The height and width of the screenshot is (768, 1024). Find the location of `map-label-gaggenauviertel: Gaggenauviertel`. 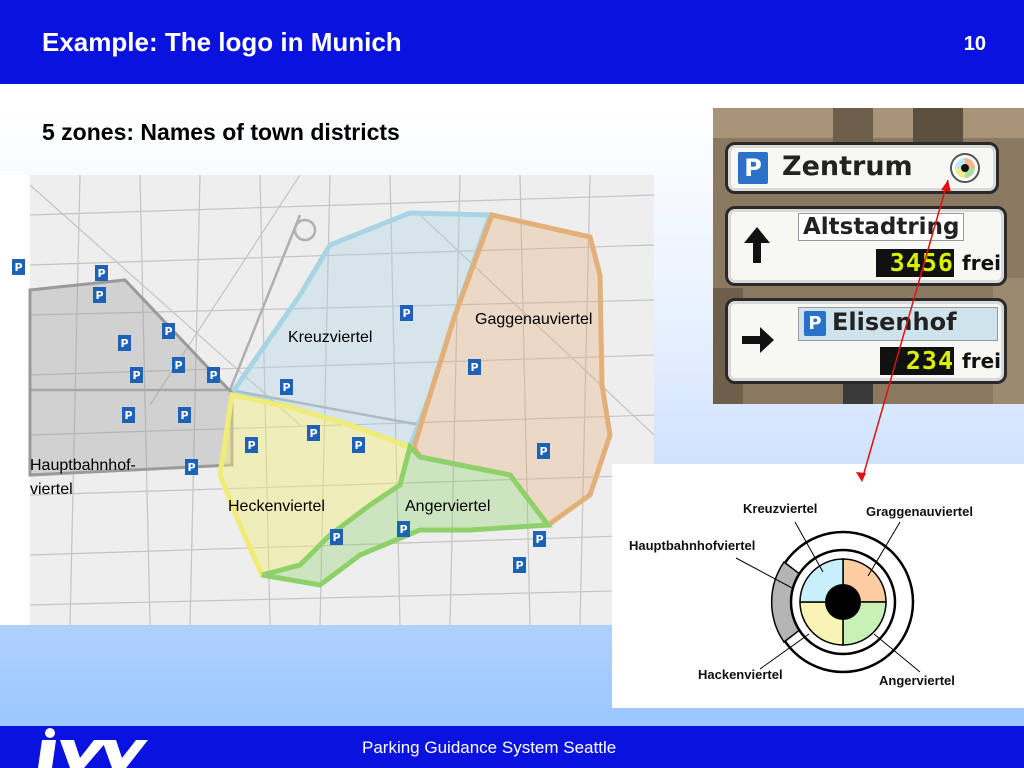

map-label-gaggenauviertel: Gaggenauviertel is located at coordinates (534, 319).